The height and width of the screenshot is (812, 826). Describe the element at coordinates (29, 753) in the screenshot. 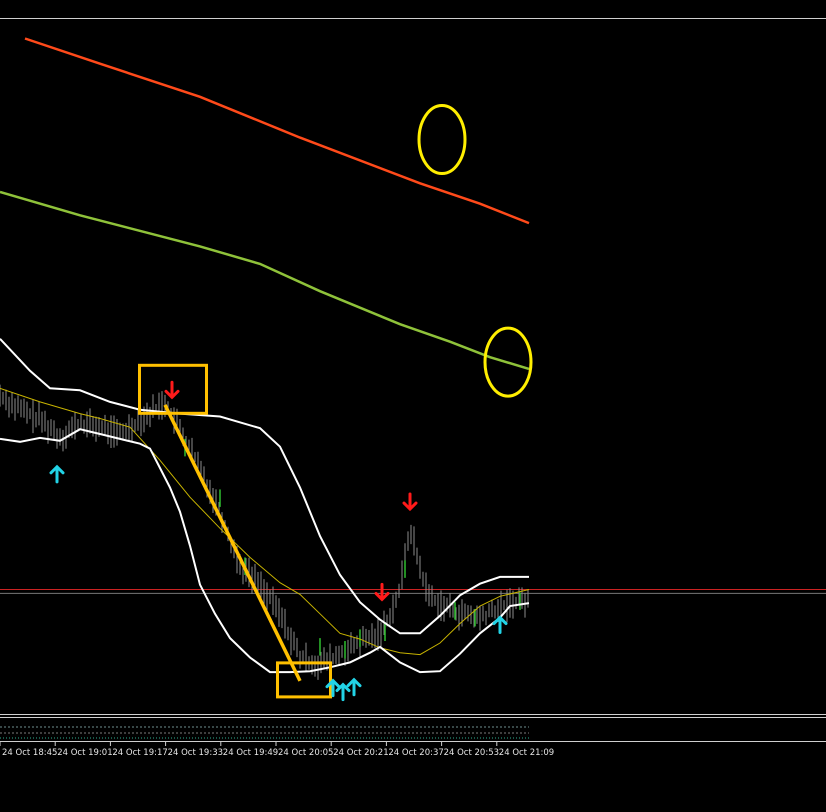

I see `x-tick-label: 24 Oct 18:45` at that location.